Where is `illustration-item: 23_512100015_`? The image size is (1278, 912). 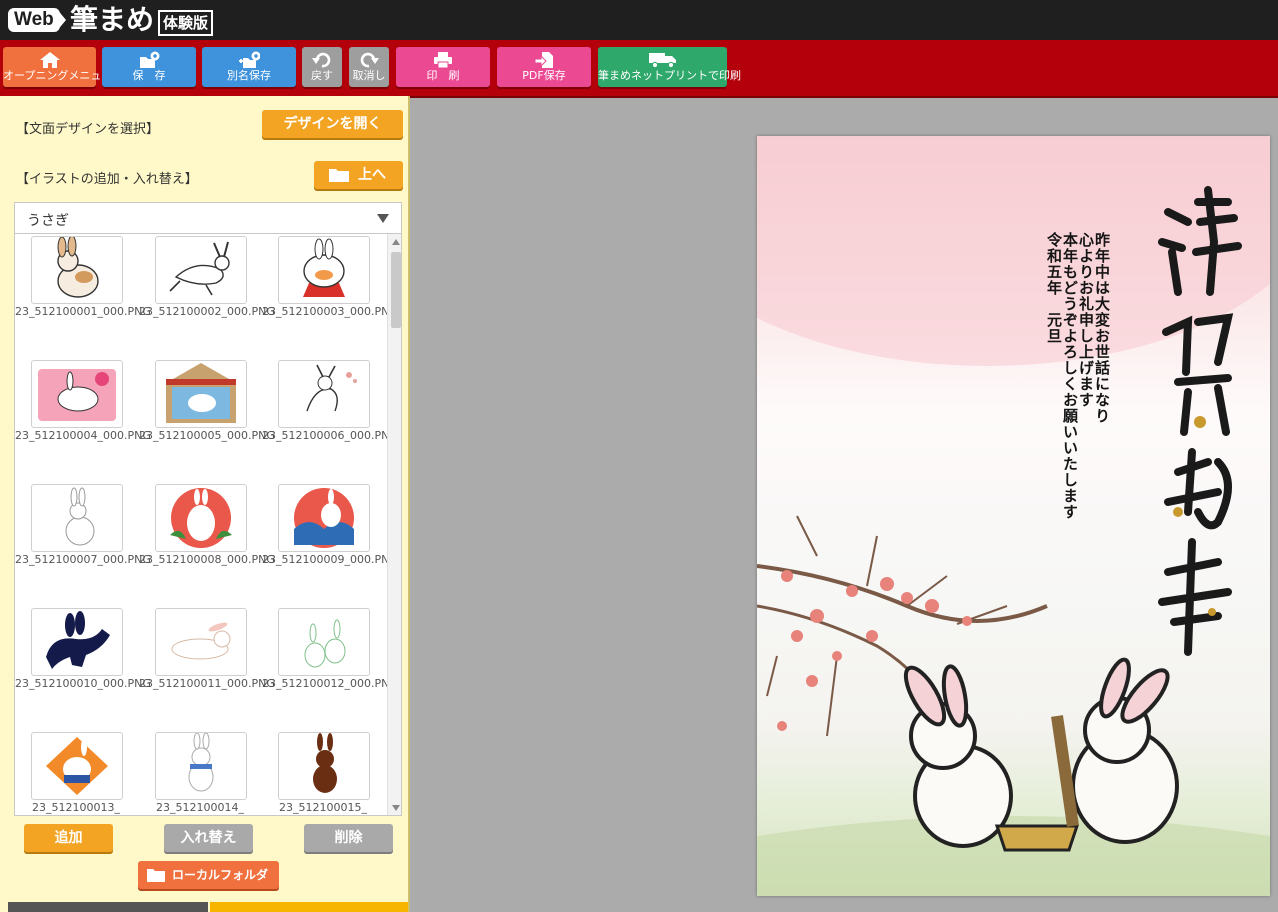
illustration-item: 23_512100015_ is located at coordinates (317, 772).